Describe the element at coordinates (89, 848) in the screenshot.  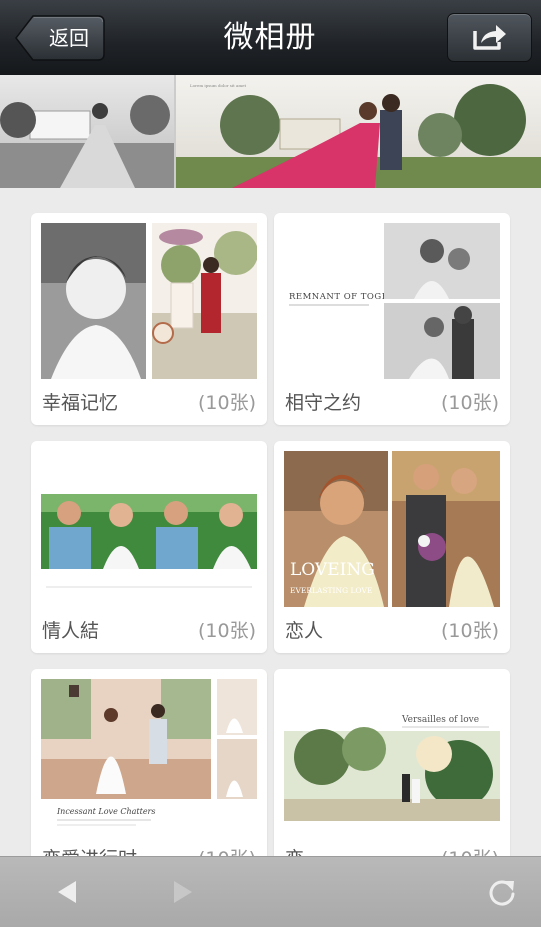
I see `album-title: 恋爱进行时` at that location.